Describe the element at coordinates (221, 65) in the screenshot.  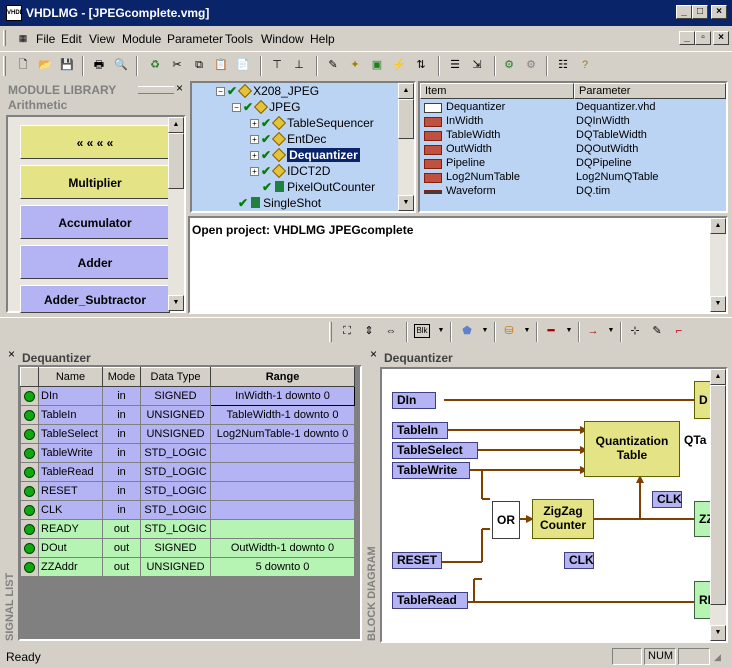
I see `paste-icon: 📋` at that location.